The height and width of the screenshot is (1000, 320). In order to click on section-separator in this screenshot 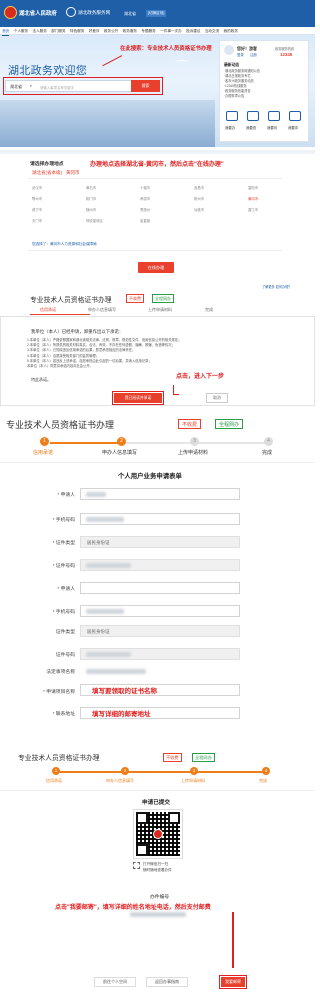, I will do `click(157, 790)`.